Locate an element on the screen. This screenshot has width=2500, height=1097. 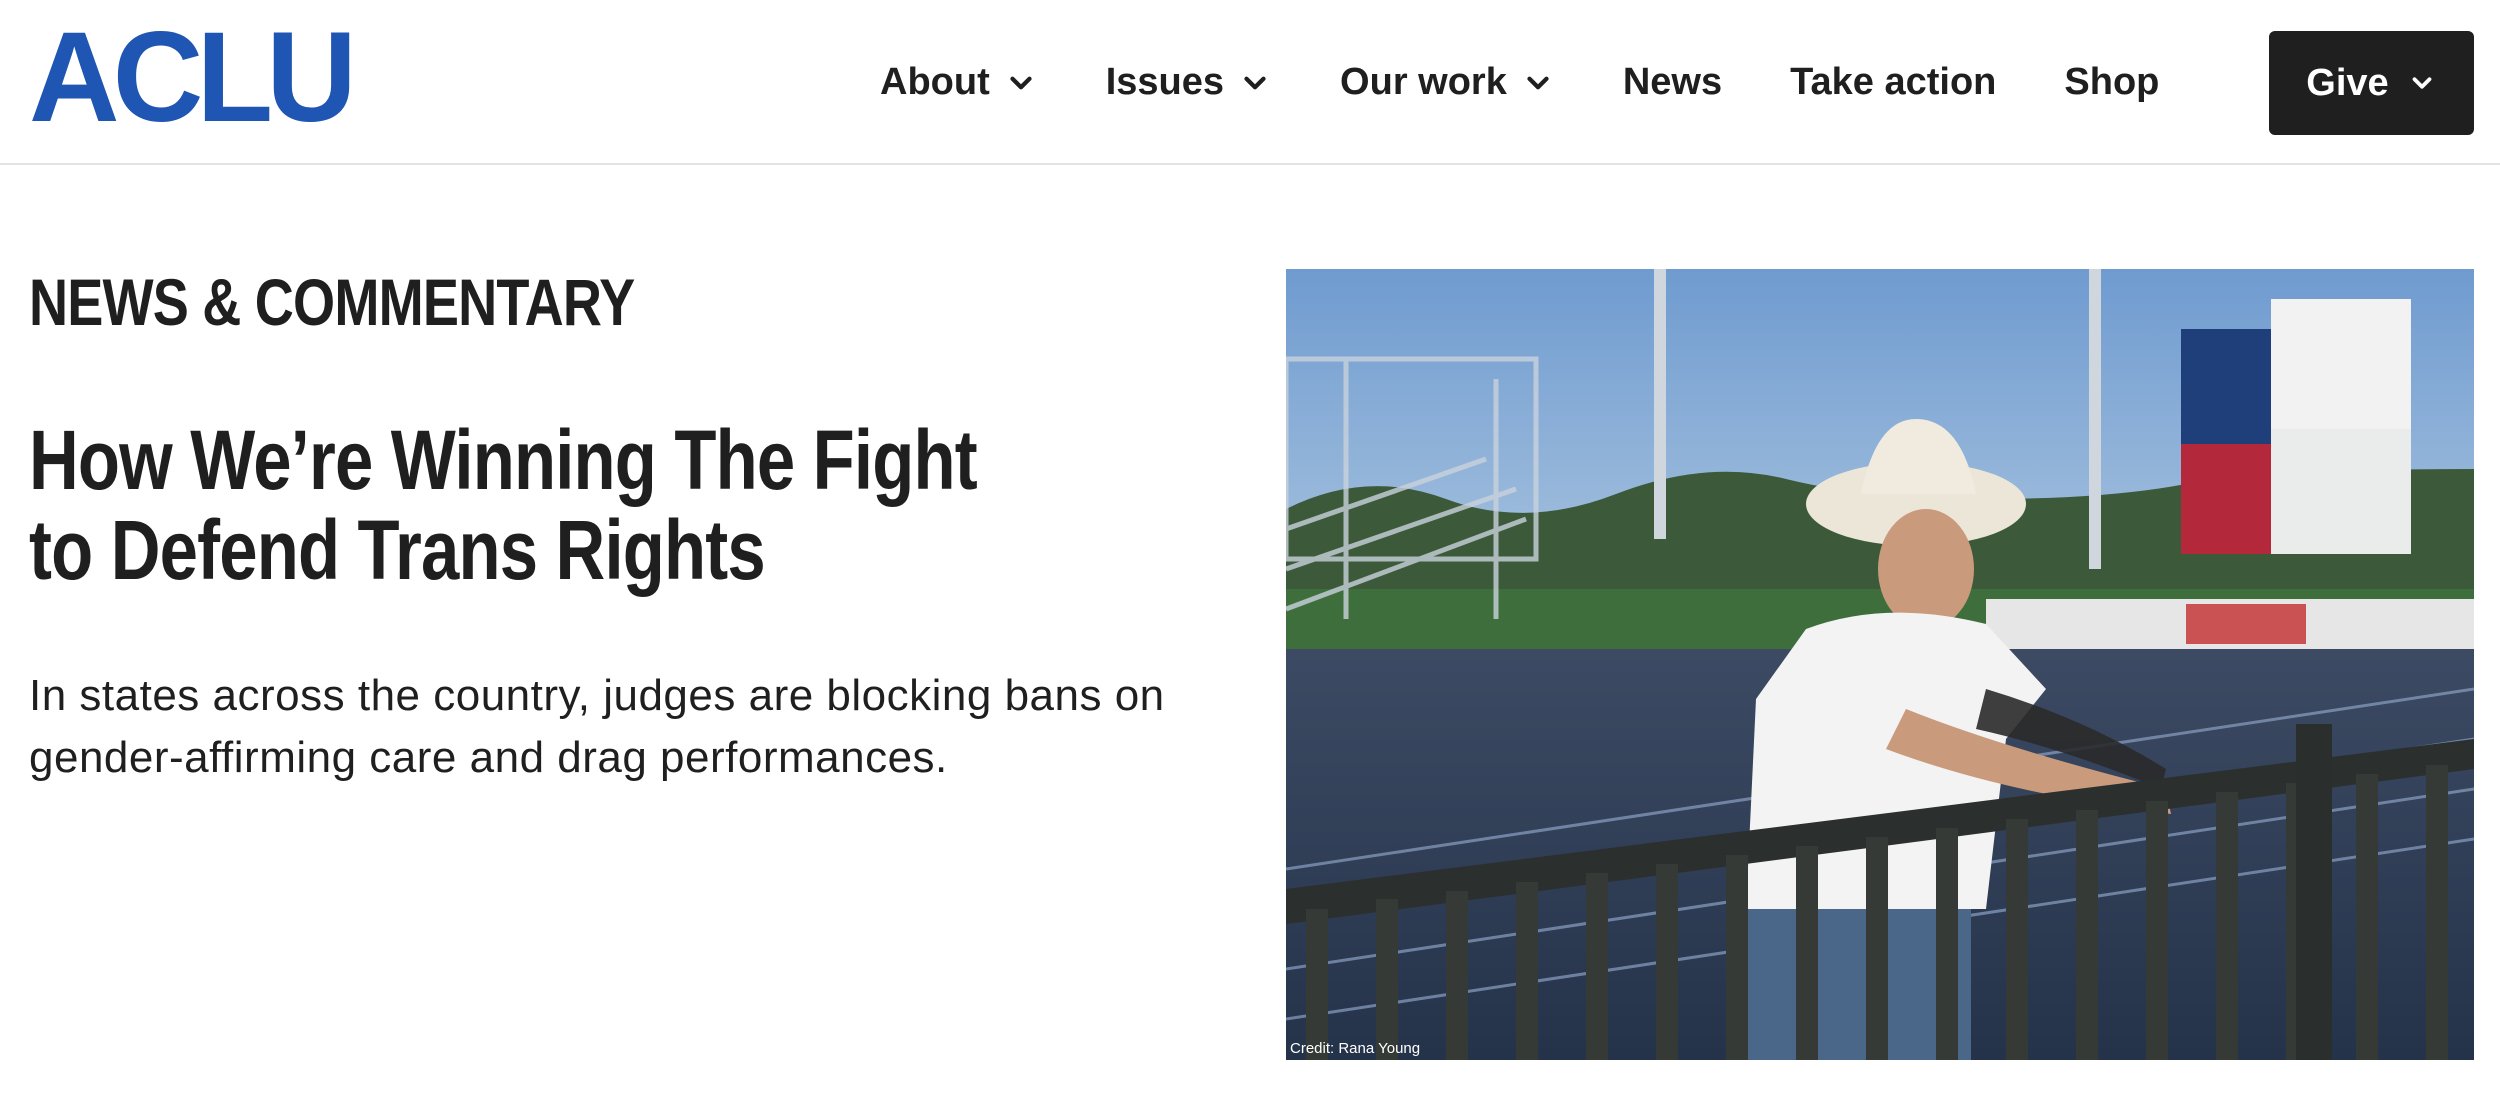
nav-issues-label: Issues is located at coordinates (1165, 82).